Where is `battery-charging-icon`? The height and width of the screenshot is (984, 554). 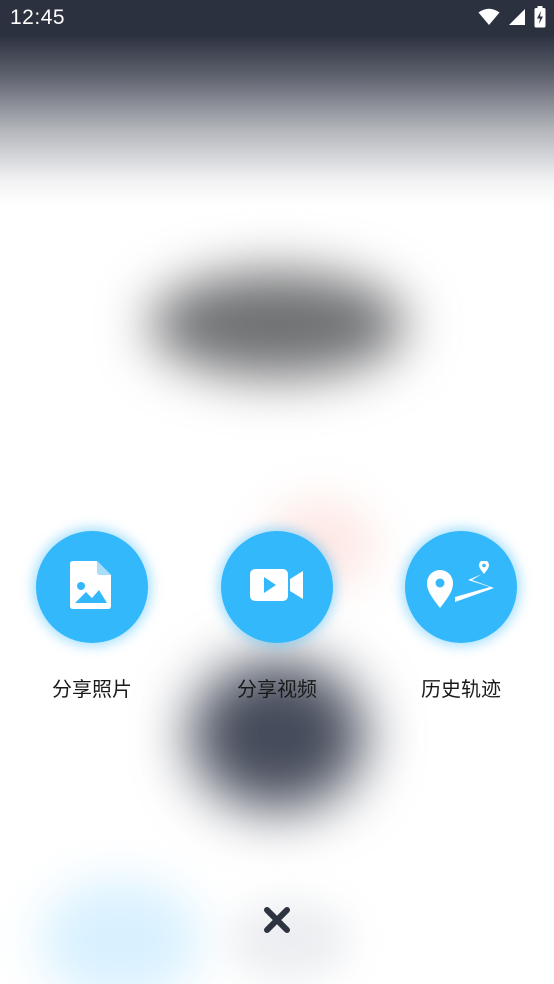 battery-charging-icon is located at coordinates (540, 19).